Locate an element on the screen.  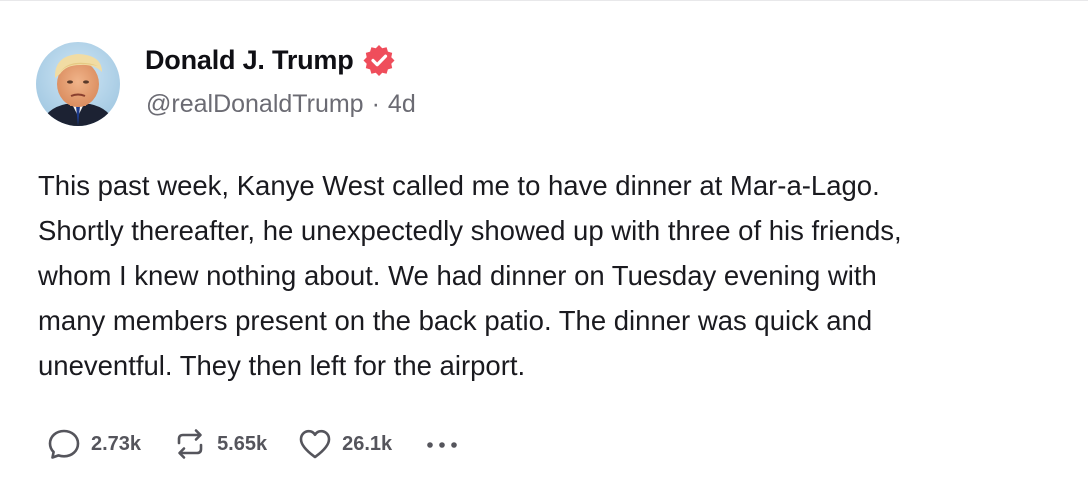
like-count: 26.1k is located at coordinates (367, 443).